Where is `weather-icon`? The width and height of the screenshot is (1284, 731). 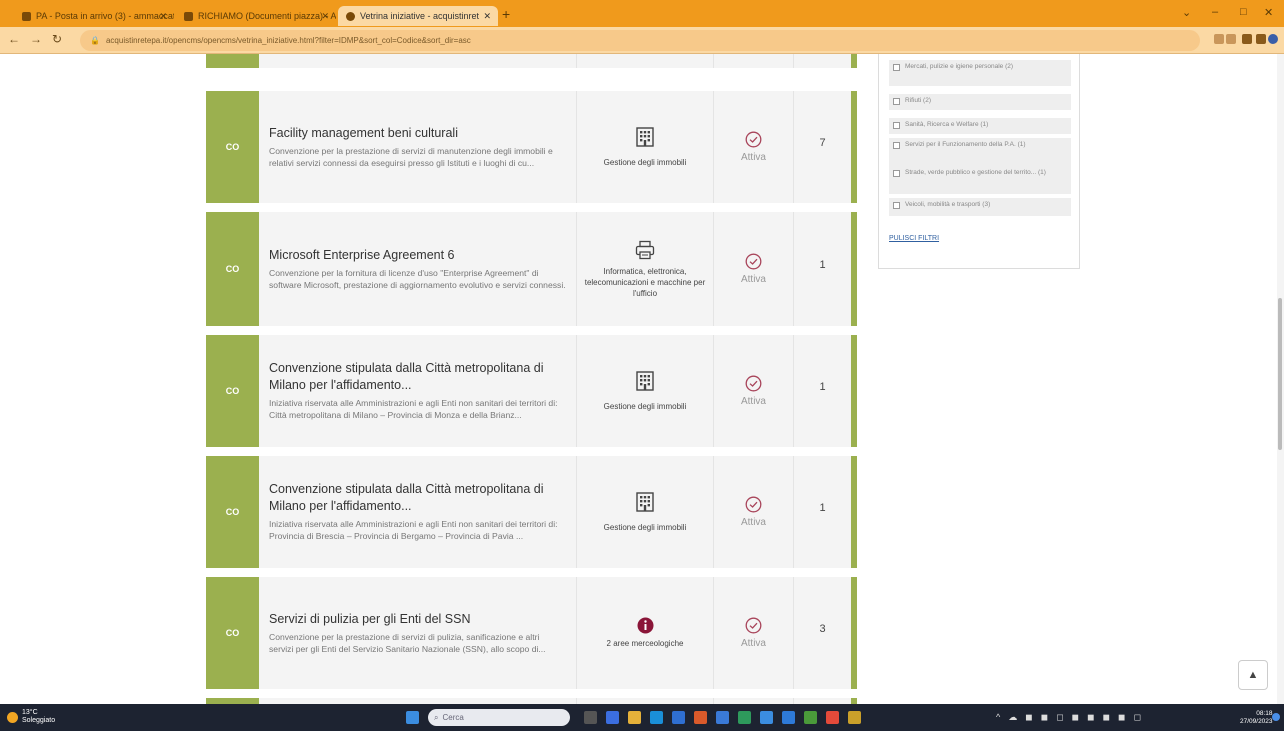
weather-icon is located at coordinates (12, 717).